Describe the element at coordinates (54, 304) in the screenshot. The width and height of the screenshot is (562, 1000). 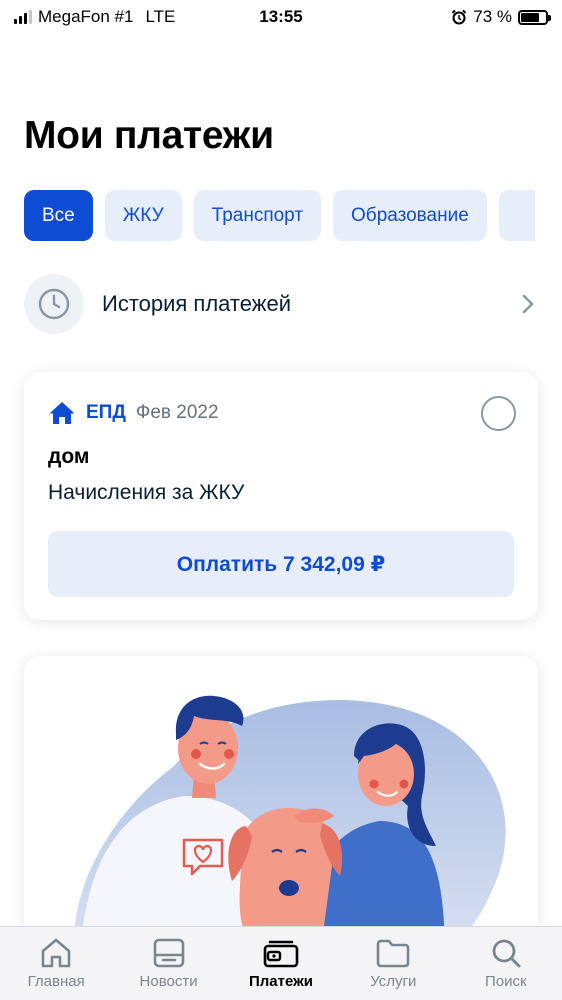
I see `clock-icon` at that location.